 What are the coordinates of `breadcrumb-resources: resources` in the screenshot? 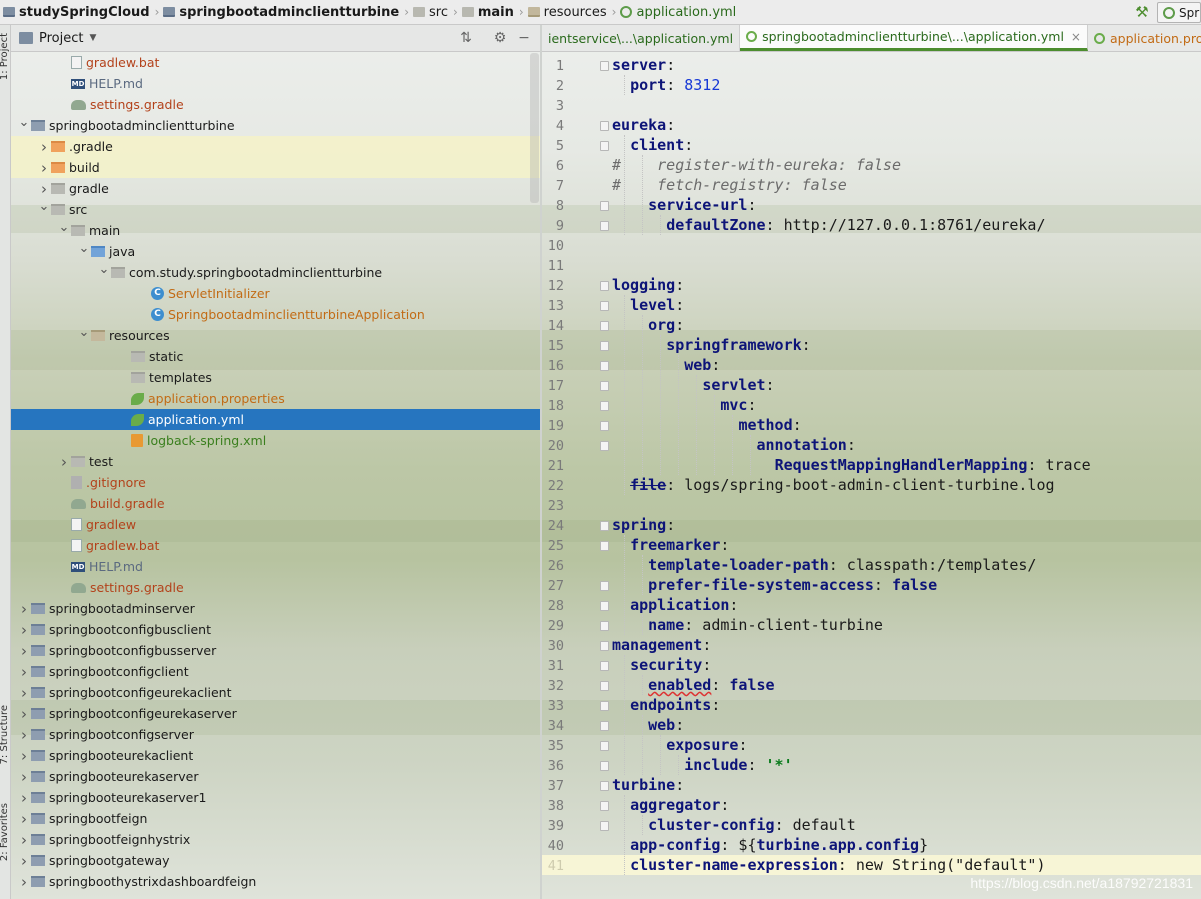 It's located at (568, 12).